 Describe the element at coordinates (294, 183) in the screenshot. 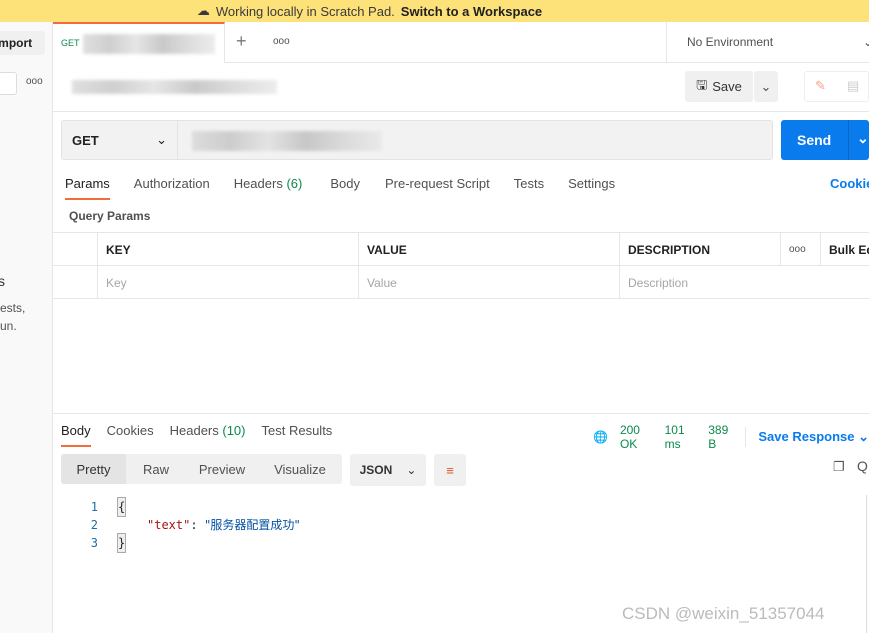

I see `headers-count: (6)` at that location.